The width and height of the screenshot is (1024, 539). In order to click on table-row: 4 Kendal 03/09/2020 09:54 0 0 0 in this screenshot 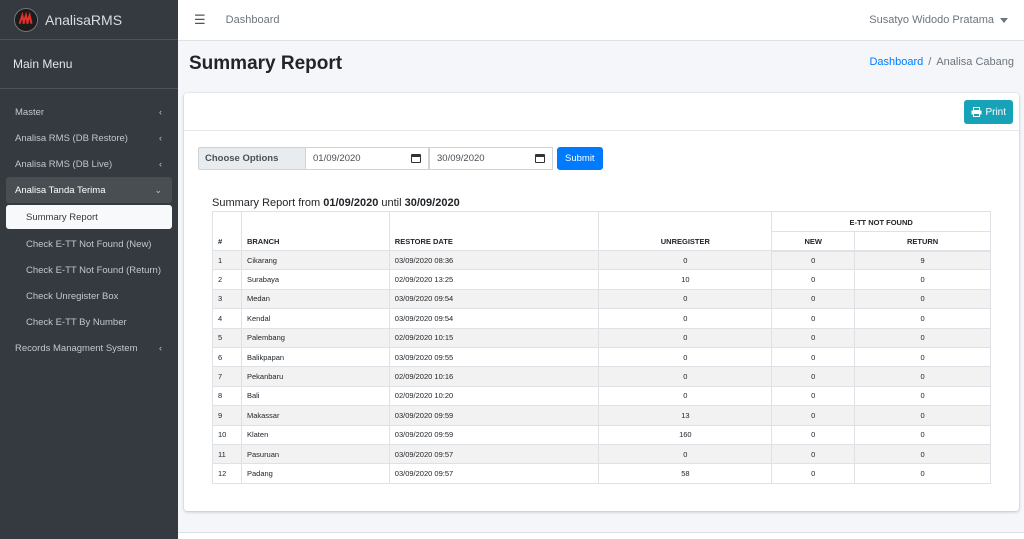, I will do `click(601, 318)`.